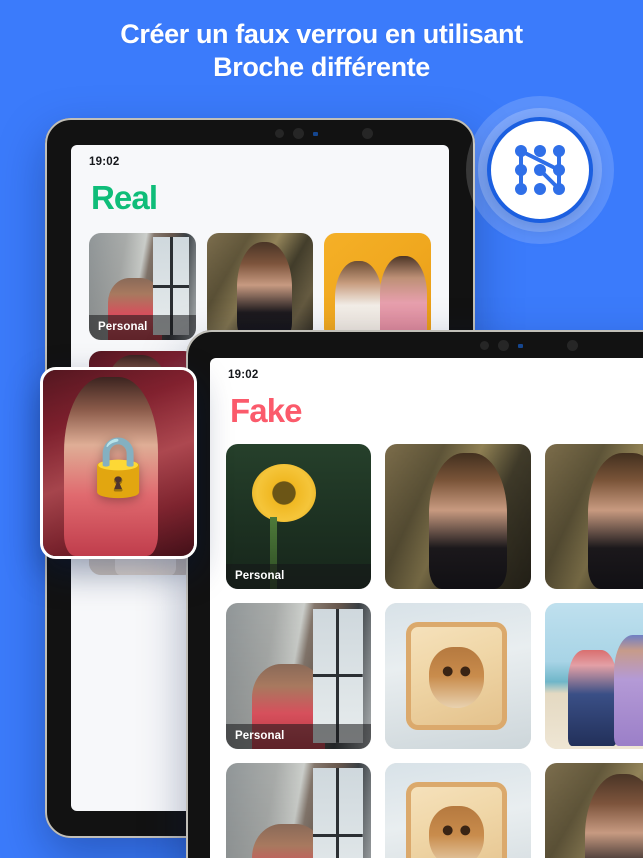 This screenshot has height=858, width=643. I want to click on headline-line-2: Broche différente, so click(321, 67).